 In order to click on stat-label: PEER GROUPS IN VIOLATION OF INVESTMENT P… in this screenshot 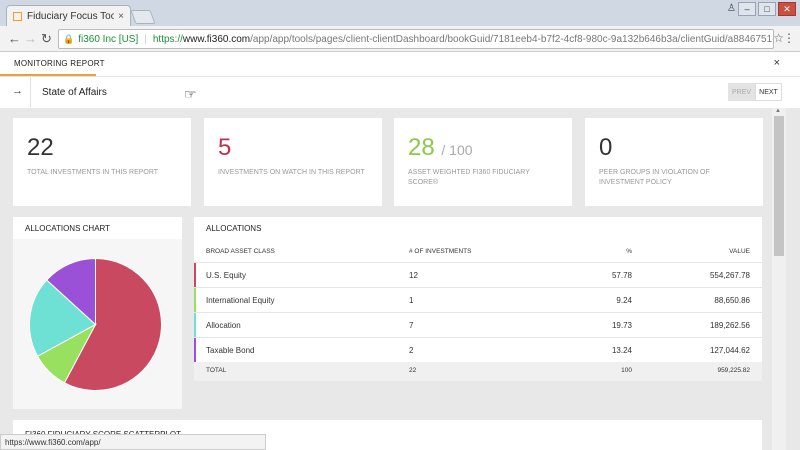, I will do `click(654, 177)`.